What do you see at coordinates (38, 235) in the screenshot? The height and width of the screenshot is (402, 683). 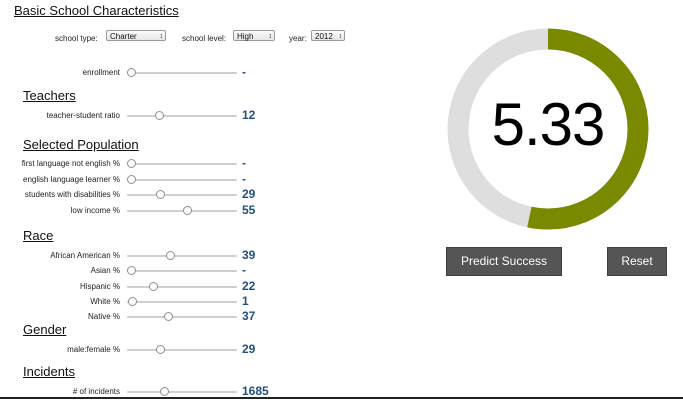 I see `section-title-race: Race` at bounding box center [38, 235].